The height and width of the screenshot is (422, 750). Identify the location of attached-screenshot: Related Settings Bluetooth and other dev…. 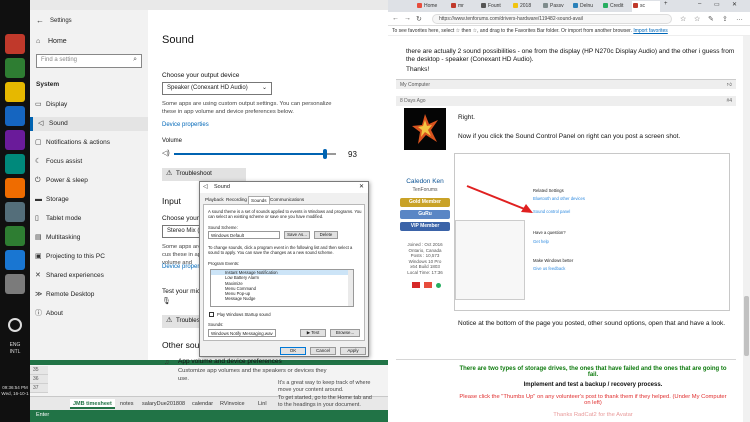
(592, 232).